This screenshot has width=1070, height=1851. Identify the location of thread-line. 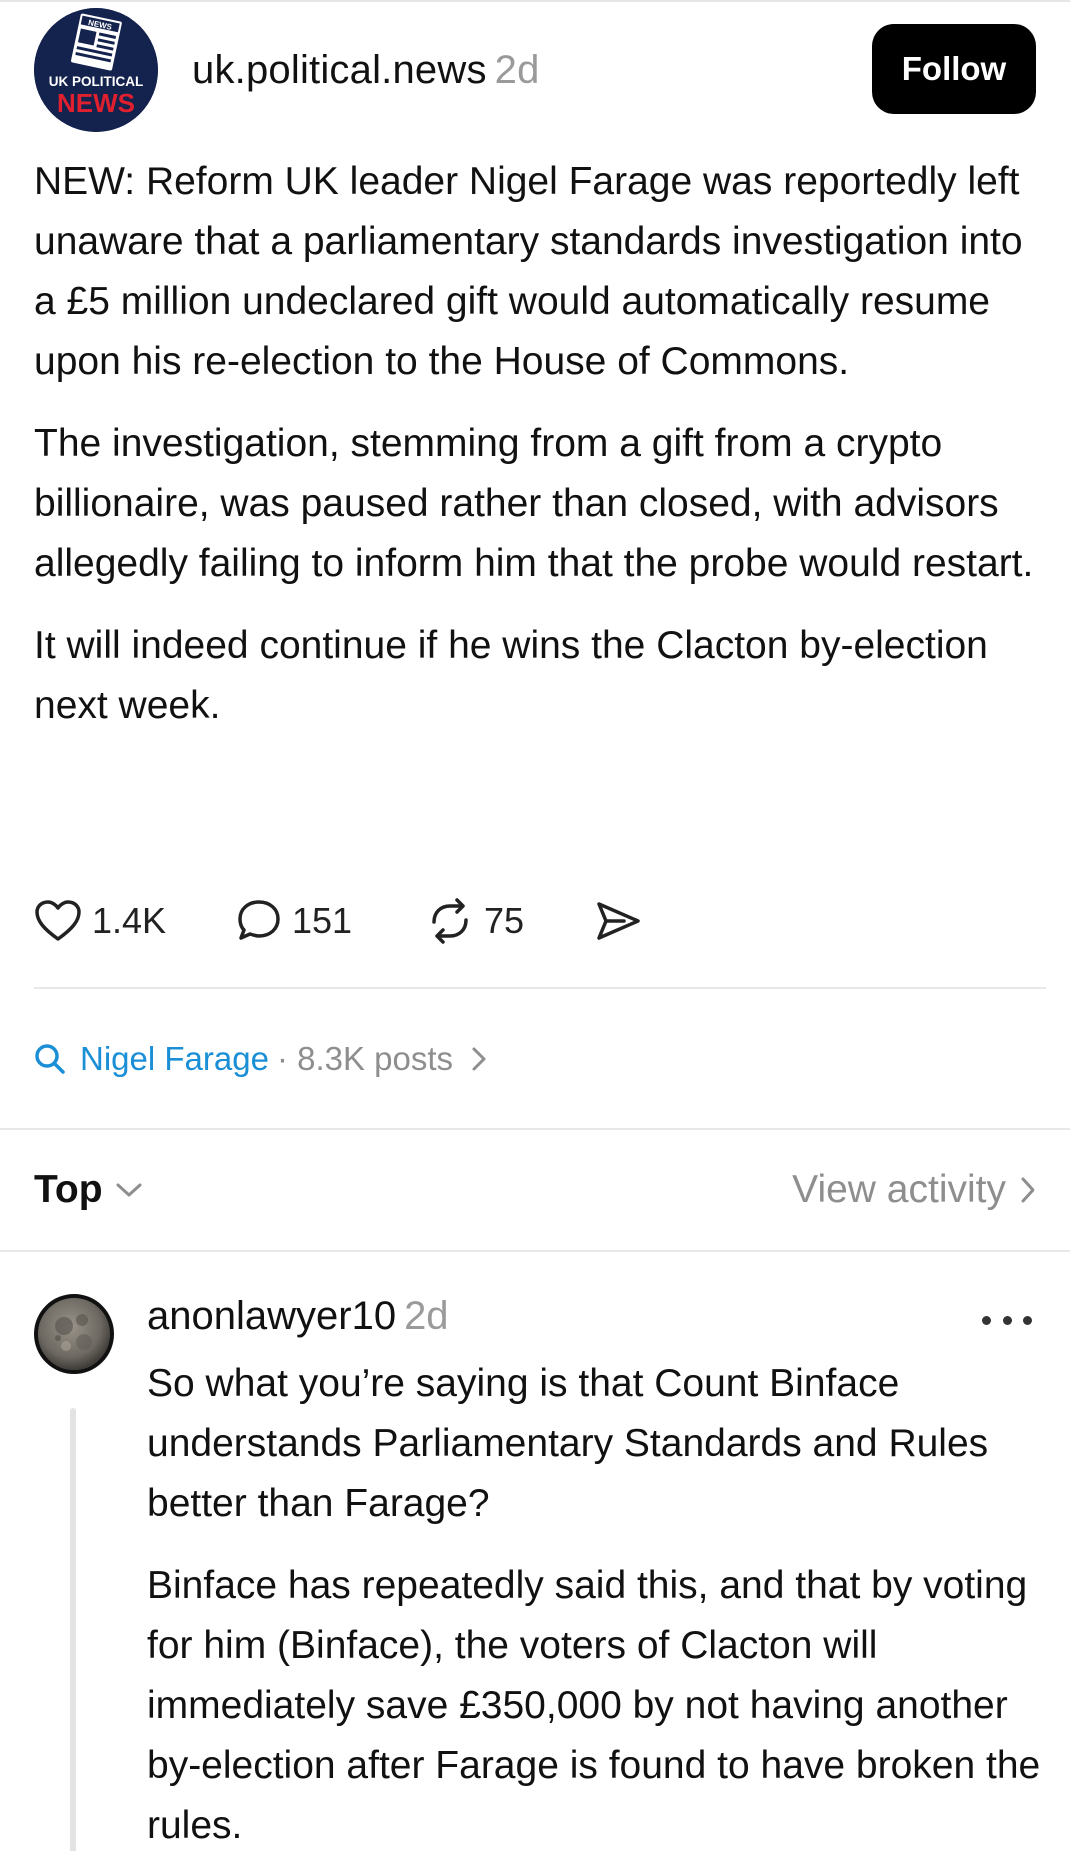
(73, 1629).